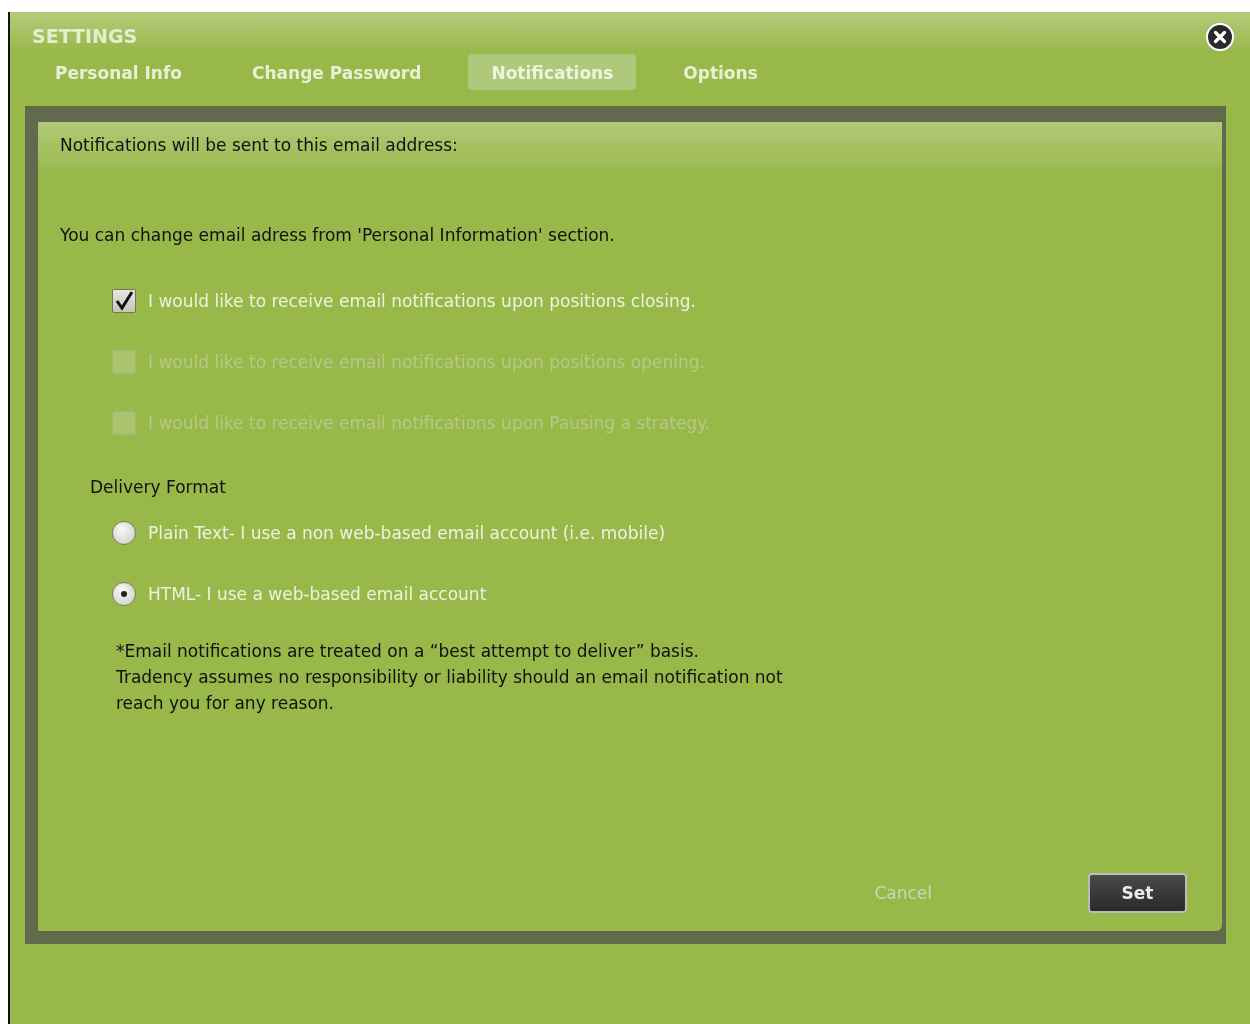 The image size is (1250, 1024). I want to click on set-button: Set, so click(1137, 893).